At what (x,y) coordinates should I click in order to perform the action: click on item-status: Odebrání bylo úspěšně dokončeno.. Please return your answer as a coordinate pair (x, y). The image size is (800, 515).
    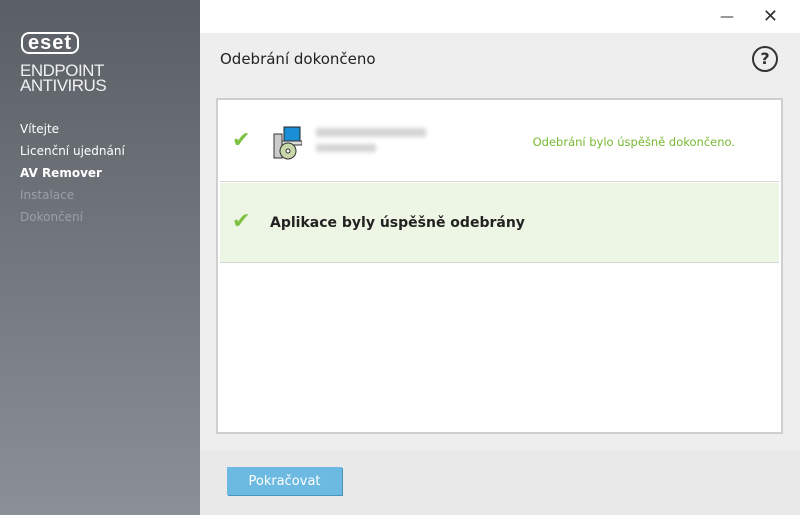
    Looking at the image, I should click on (633, 142).